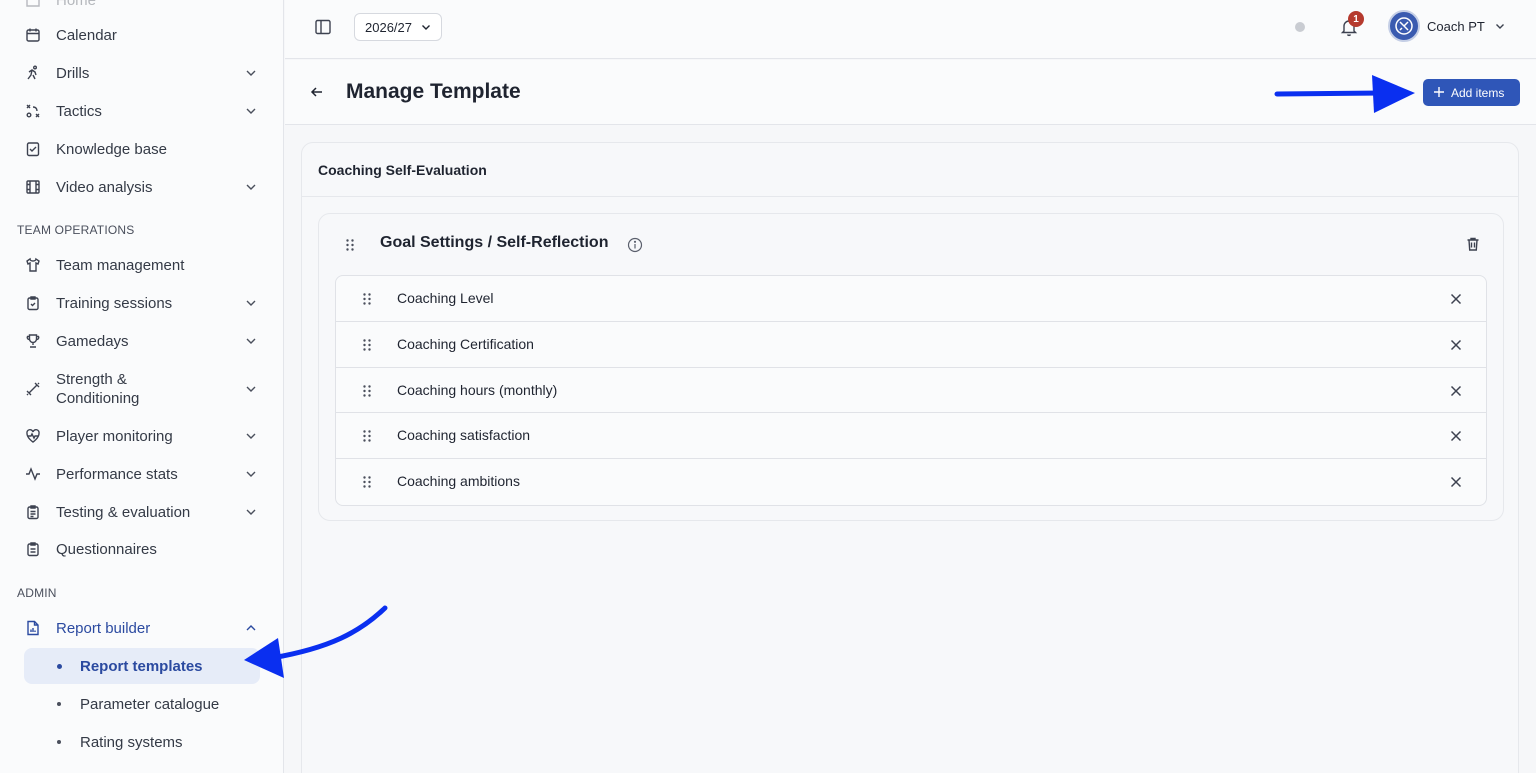  I want to click on sidebar-item-testing-evaluation: Testing & evaluation, so click(142, 512).